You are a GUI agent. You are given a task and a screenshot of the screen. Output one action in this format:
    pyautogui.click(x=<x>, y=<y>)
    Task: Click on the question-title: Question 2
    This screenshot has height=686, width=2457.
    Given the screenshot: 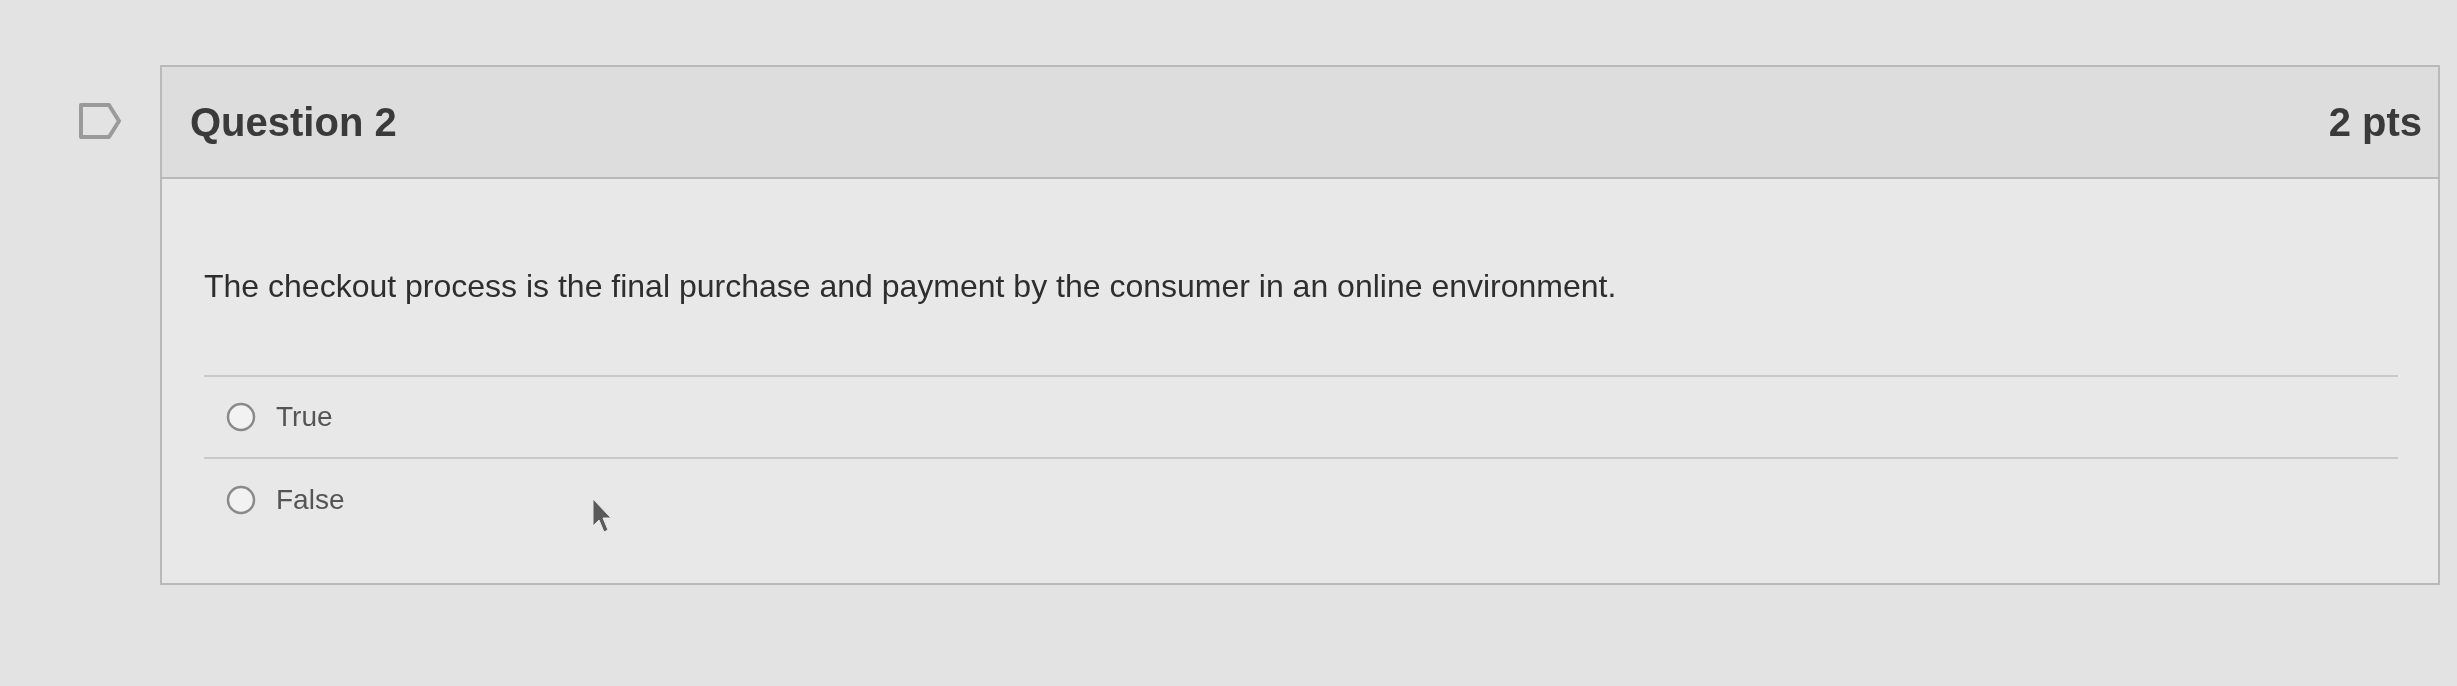 What is the action you would take?
    pyautogui.click(x=293, y=122)
    